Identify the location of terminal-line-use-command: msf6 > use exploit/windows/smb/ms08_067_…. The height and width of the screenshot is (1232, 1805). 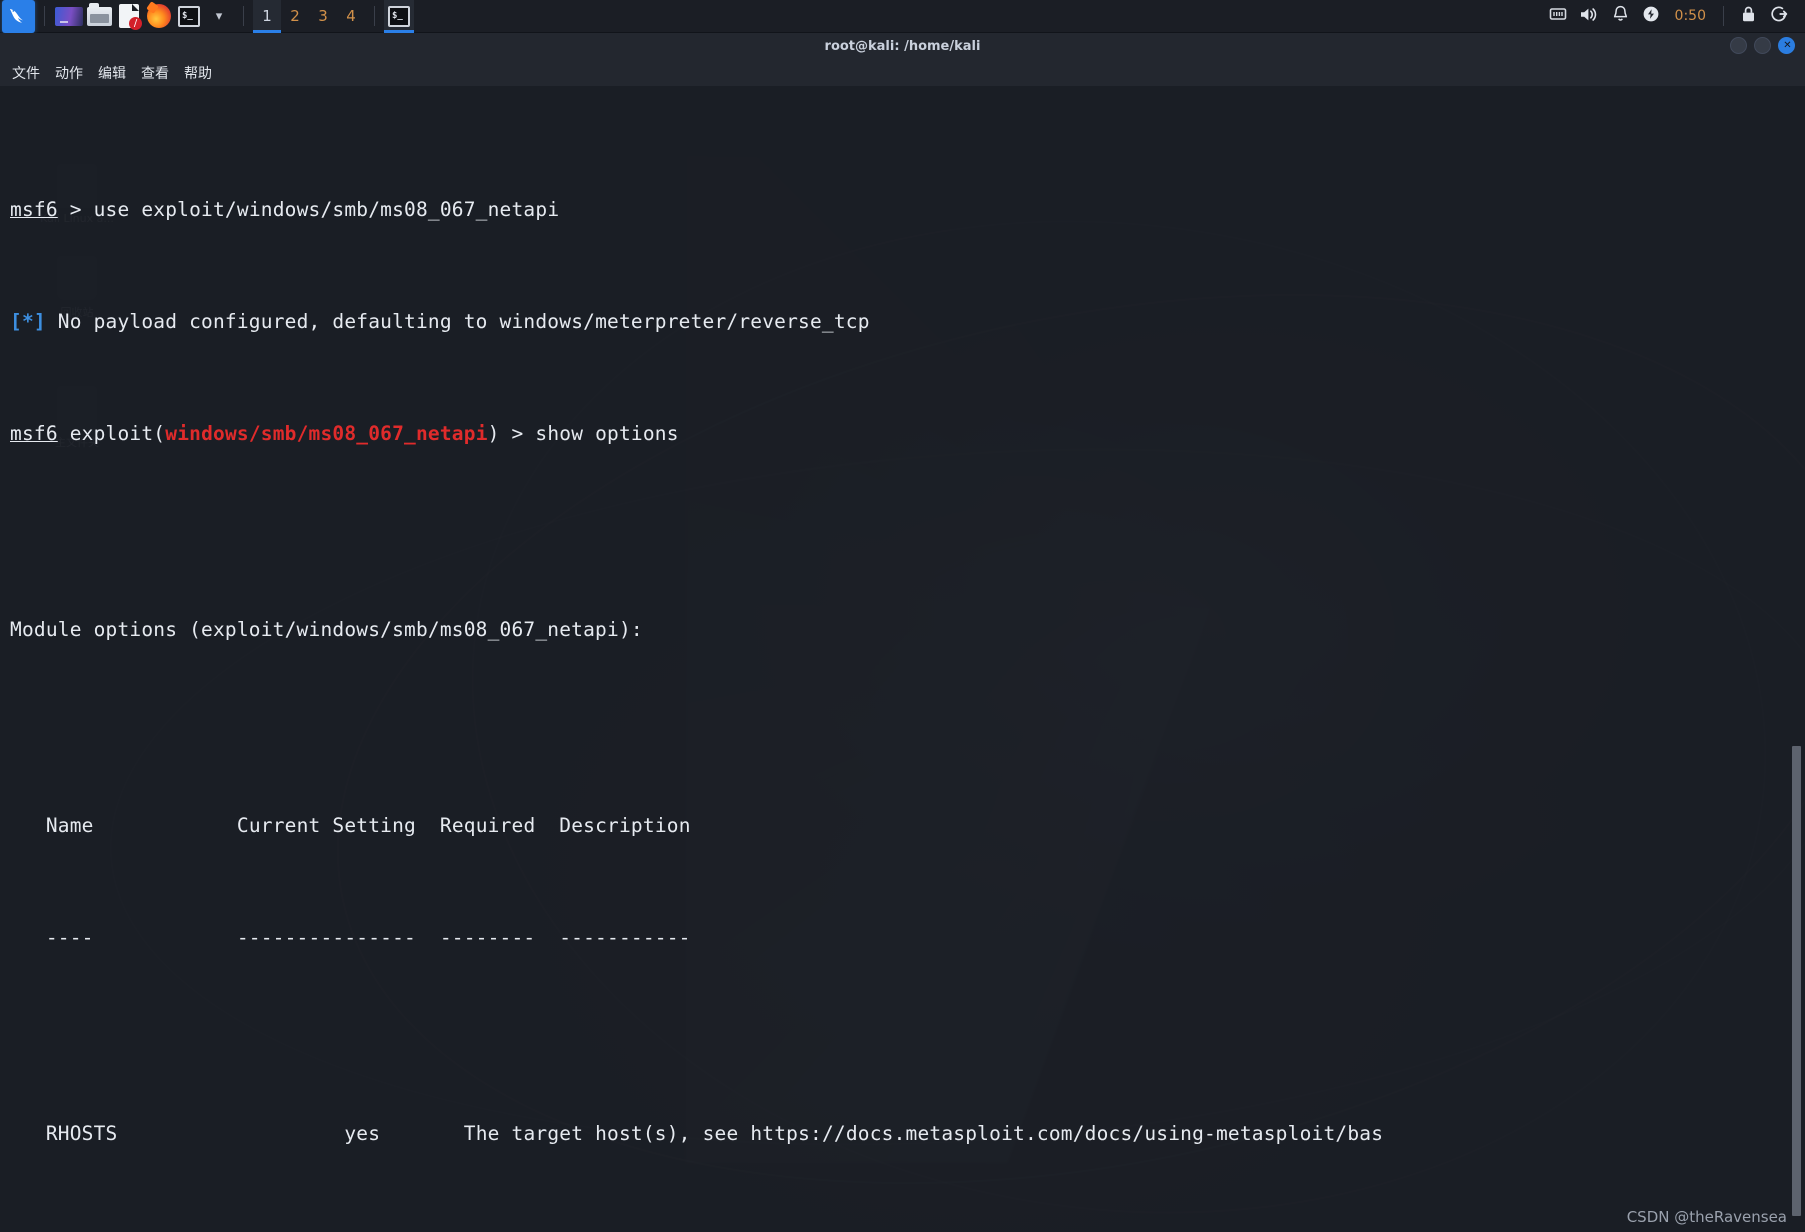
(907, 210).